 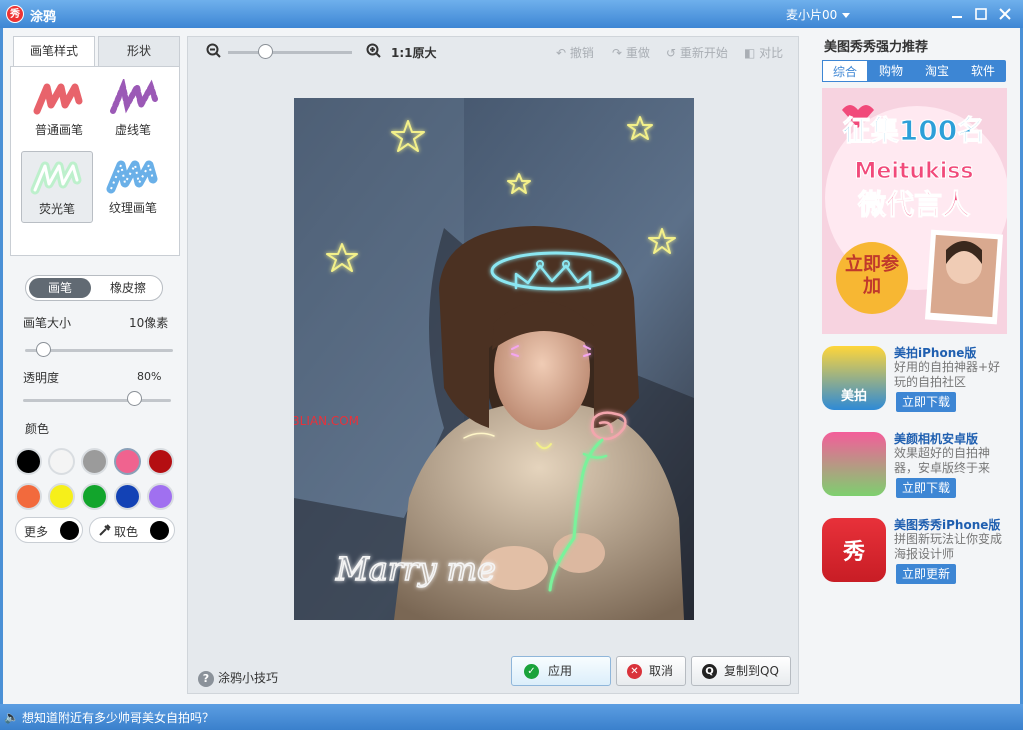 I want to click on brush-normal: 普通画笔, so click(x=59, y=109).